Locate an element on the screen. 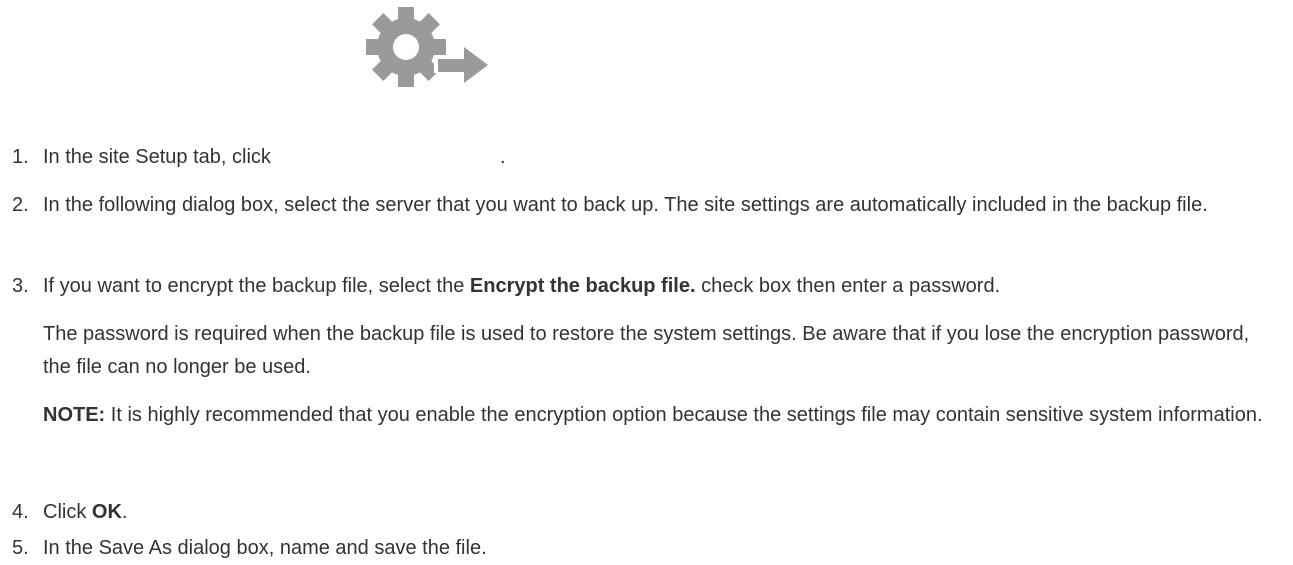  encrypt-option-name: Encrypt the backup file. is located at coordinates (582, 286).